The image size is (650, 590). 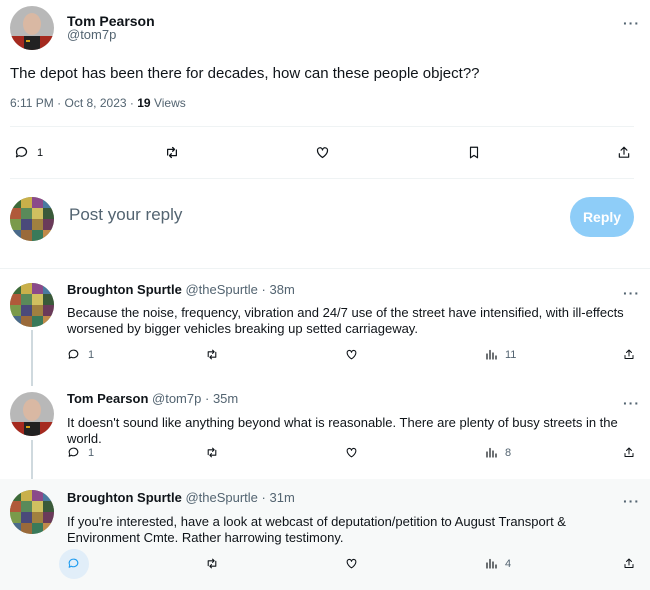 What do you see at coordinates (91, 34) in the screenshot?
I see `author-handle: @tom7p` at bounding box center [91, 34].